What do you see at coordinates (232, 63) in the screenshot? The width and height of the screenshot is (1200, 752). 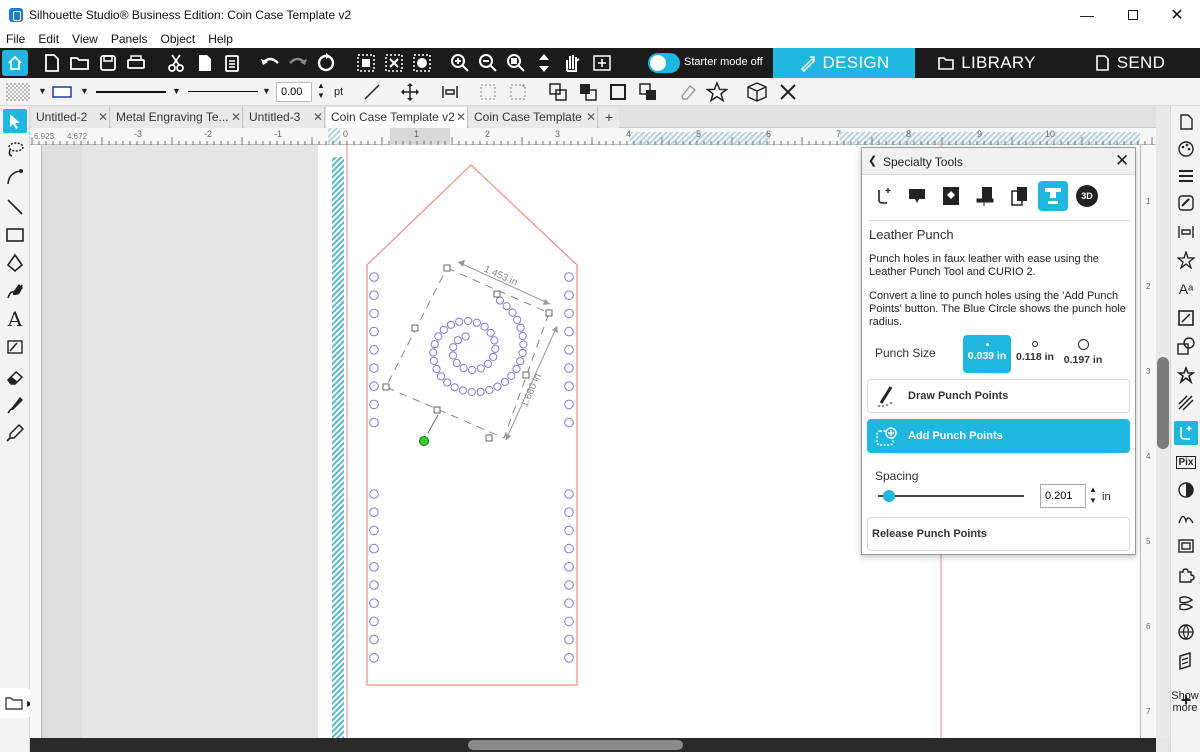 I see `paste-button` at bounding box center [232, 63].